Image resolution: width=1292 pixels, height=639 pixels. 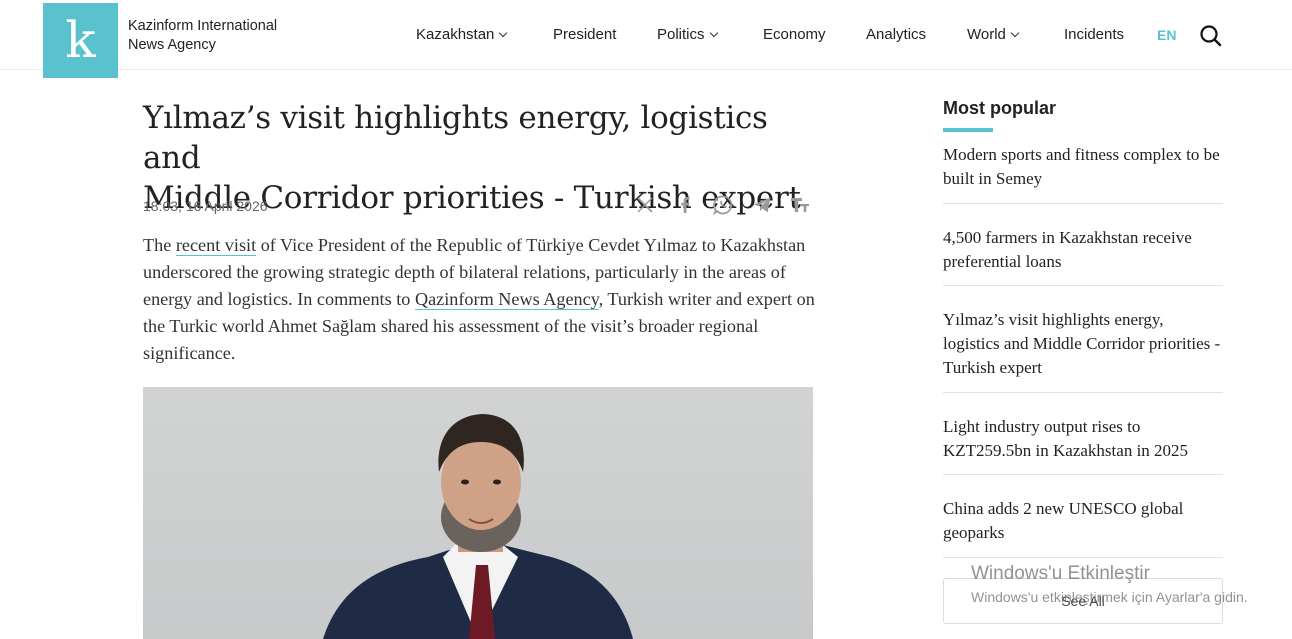 I want to click on body-text-part-1: The, so click(x=159, y=245).